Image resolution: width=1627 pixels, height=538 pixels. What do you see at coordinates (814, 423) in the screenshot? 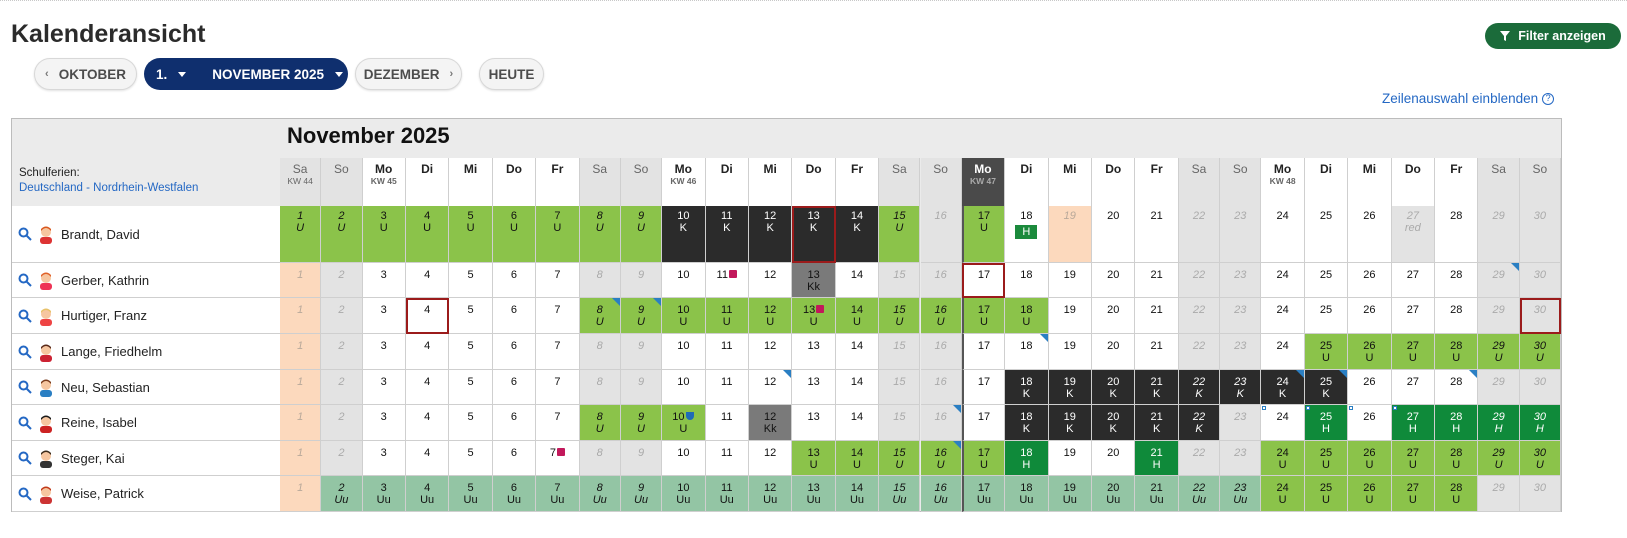
I see `day-cell: 13` at bounding box center [814, 423].